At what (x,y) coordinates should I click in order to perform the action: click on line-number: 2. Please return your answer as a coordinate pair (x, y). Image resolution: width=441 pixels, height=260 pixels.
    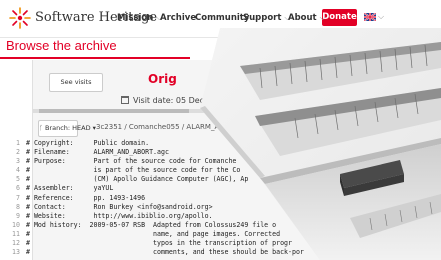
    Looking at the image, I should click on (18, 152).